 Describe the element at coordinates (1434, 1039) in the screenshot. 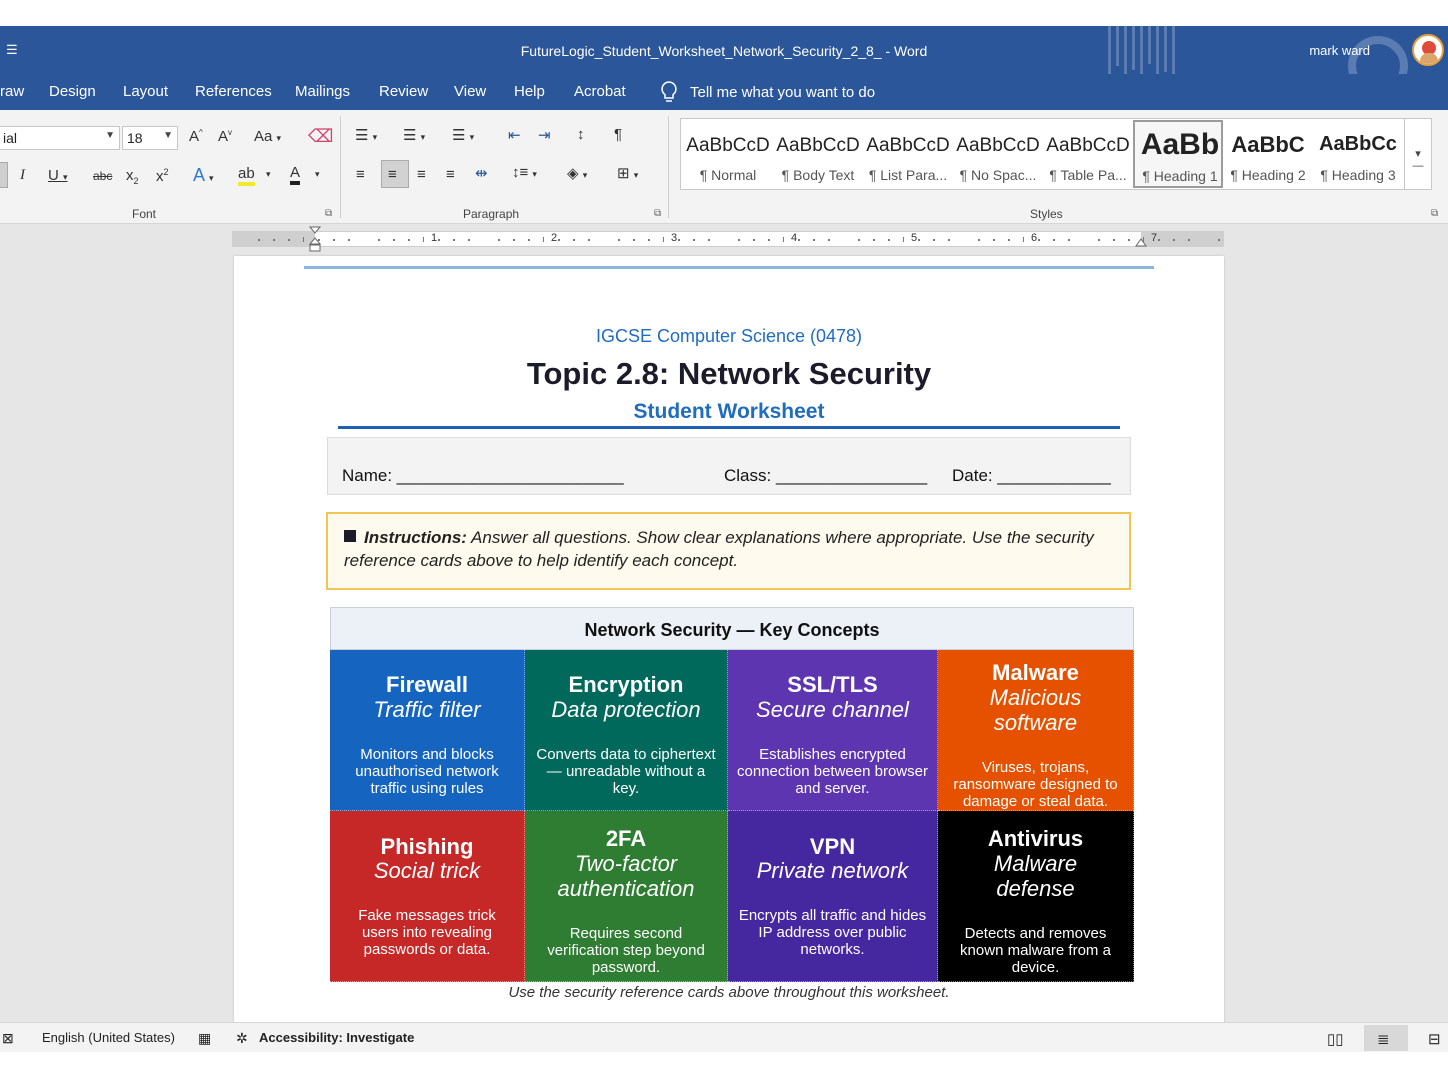

I see `web-layout-icon: ⊟` at that location.